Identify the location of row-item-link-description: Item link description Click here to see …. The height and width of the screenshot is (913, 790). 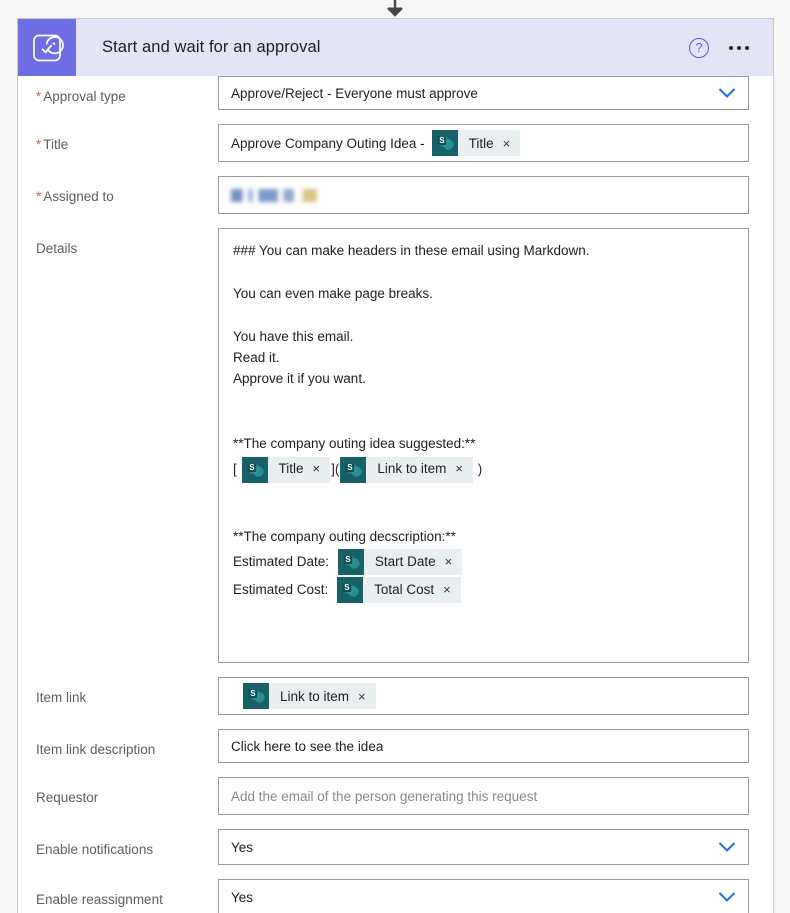
(395, 746).